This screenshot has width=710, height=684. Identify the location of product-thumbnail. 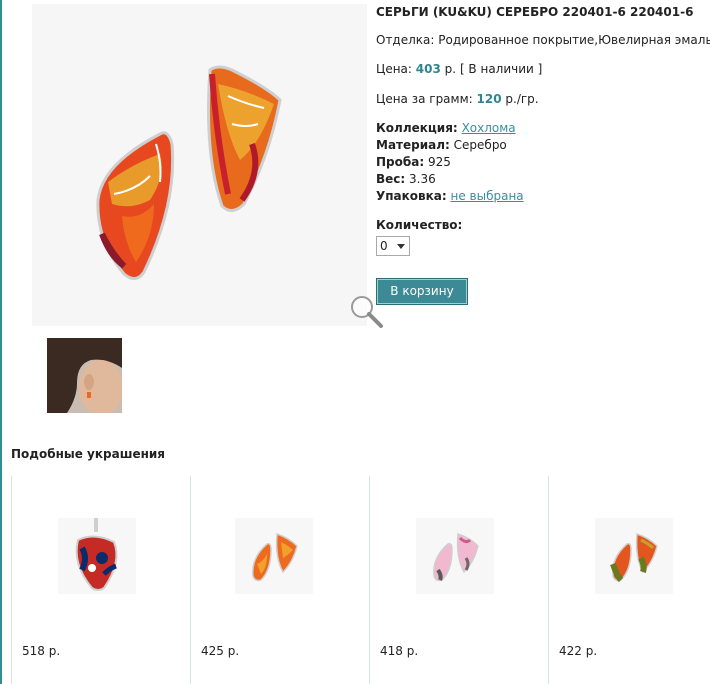
(84, 375).